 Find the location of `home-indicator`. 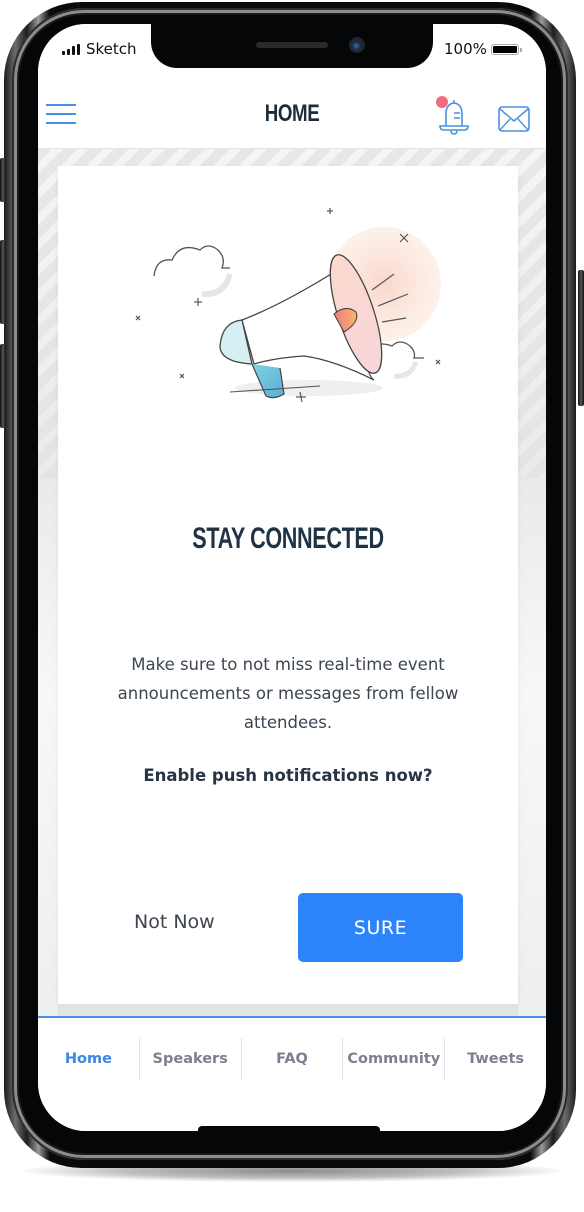

home-indicator is located at coordinates (289, 1128).